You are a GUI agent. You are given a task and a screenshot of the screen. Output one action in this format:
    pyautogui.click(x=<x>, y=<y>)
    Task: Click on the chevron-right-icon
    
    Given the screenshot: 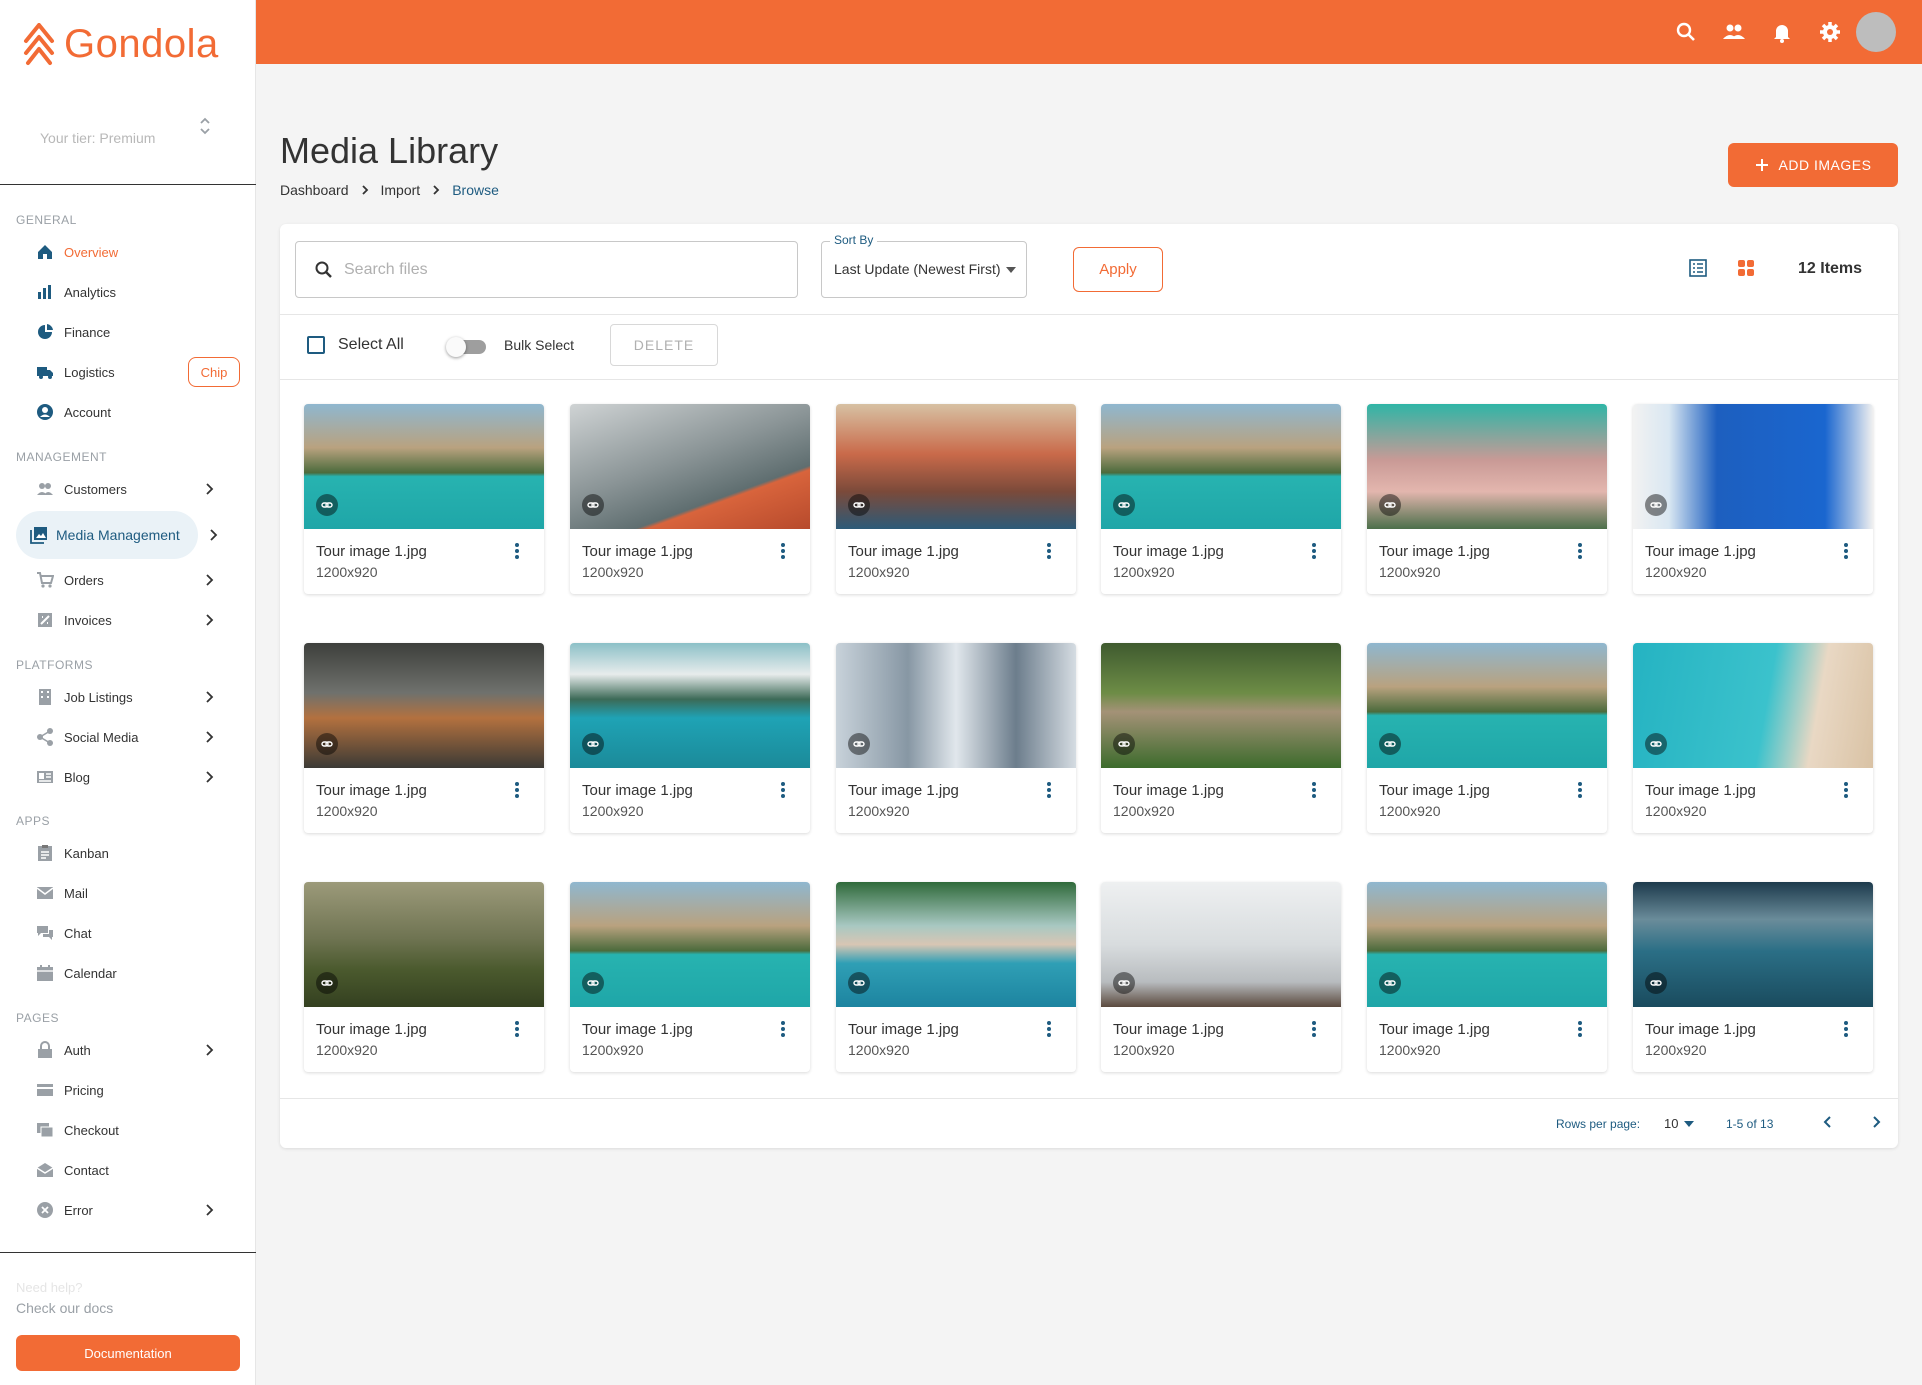 What is the action you would take?
    pyautogui.click(x=1876, y=1122)
    